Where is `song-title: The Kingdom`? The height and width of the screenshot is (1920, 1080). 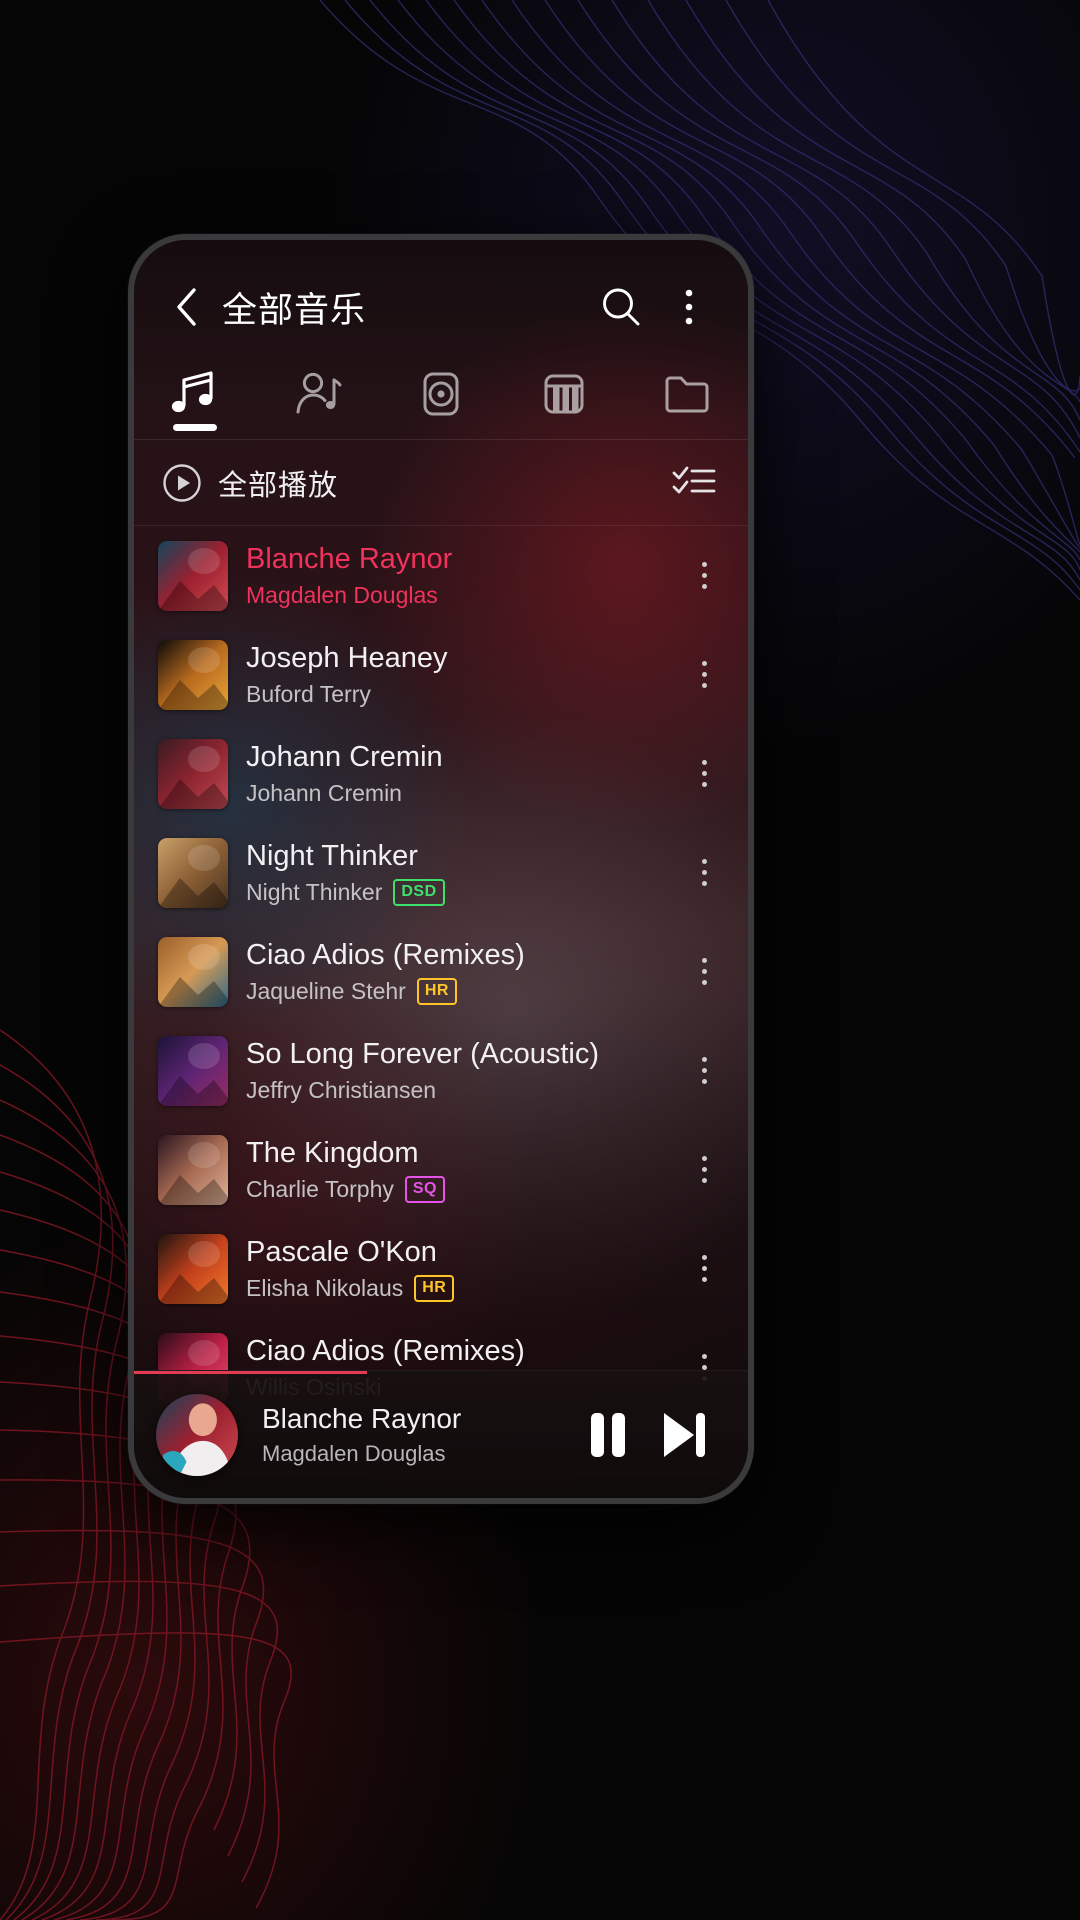
song-title: The Kingdom is located at coordinates (332, 1152).